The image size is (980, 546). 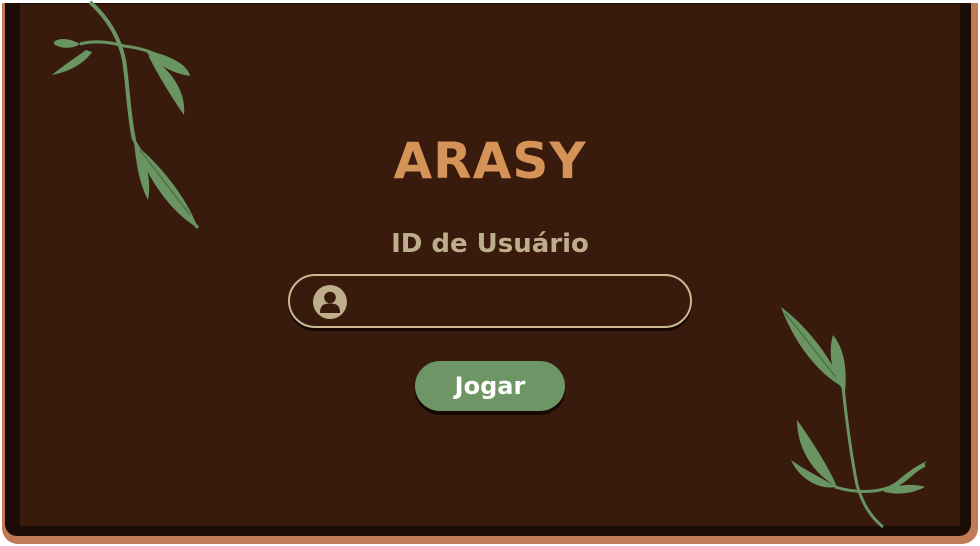 What do you see at coordinates (490, 244) in the screenshot?
I see `user-id-label: ID de Usuário` at bounding box center [490, 244].